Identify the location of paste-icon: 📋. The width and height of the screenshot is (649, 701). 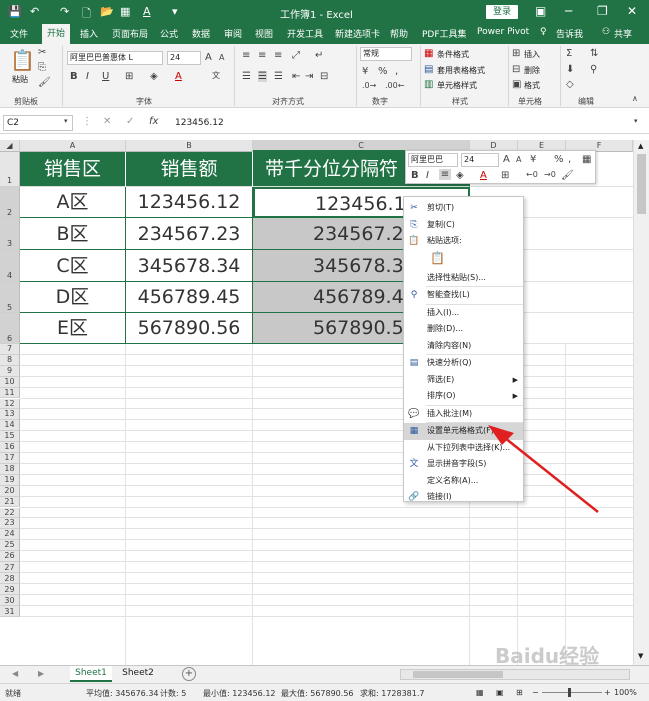
(22, 60).